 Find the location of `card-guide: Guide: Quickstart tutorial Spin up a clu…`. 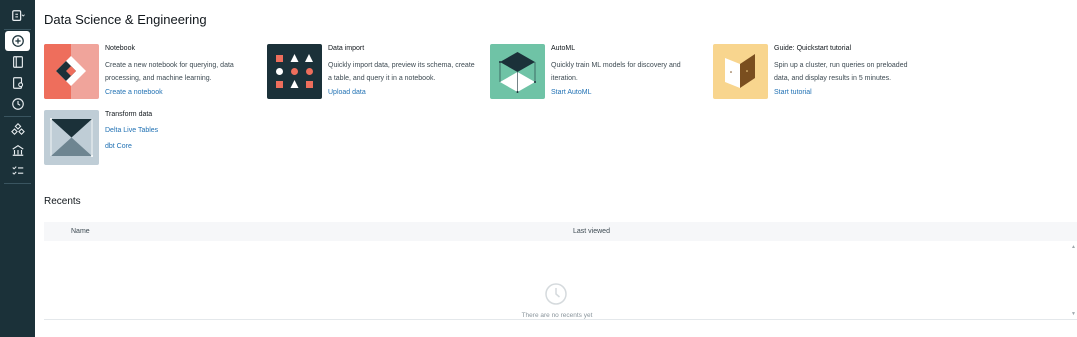

card-guide: Guide: Quickstart tutorial Spin up a clu… is located at coordinates (818, 74).